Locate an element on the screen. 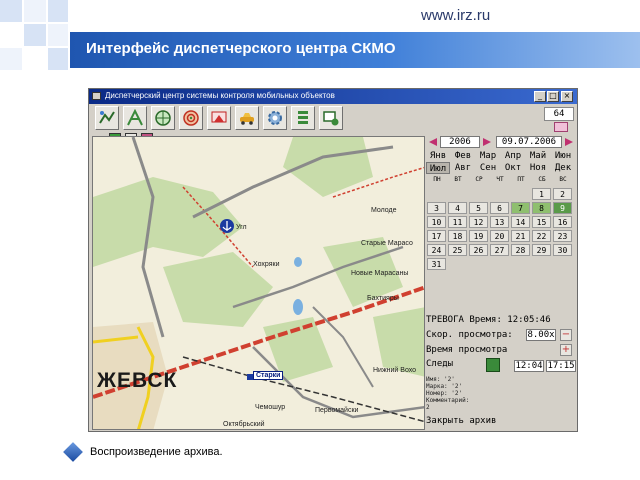 Image resolution: width=640 pixels, height=480 pixels. monitor-icon is located at coordinates (331, 118).